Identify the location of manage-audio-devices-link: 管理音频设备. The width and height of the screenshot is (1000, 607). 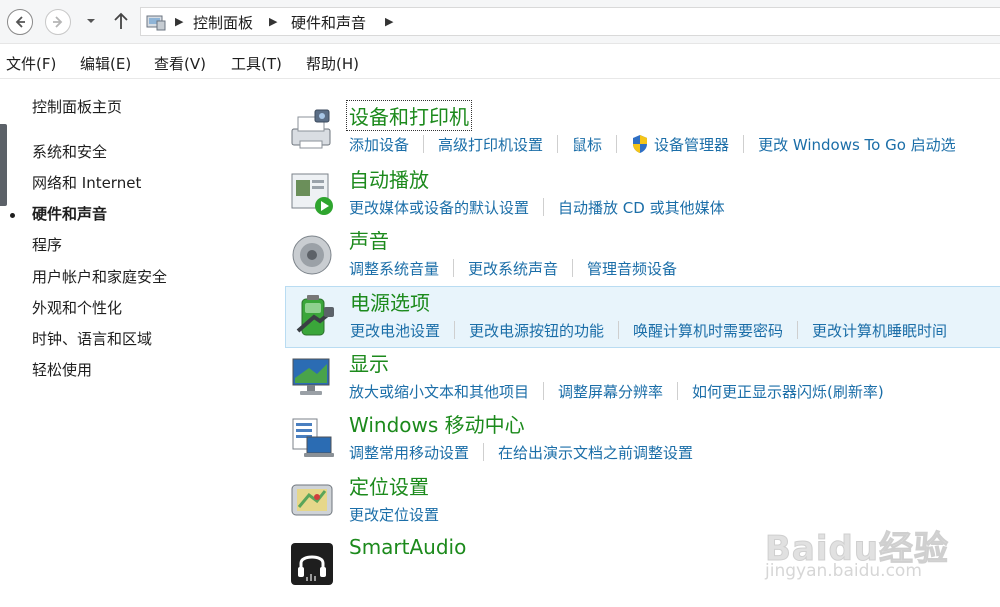
(632, 268).